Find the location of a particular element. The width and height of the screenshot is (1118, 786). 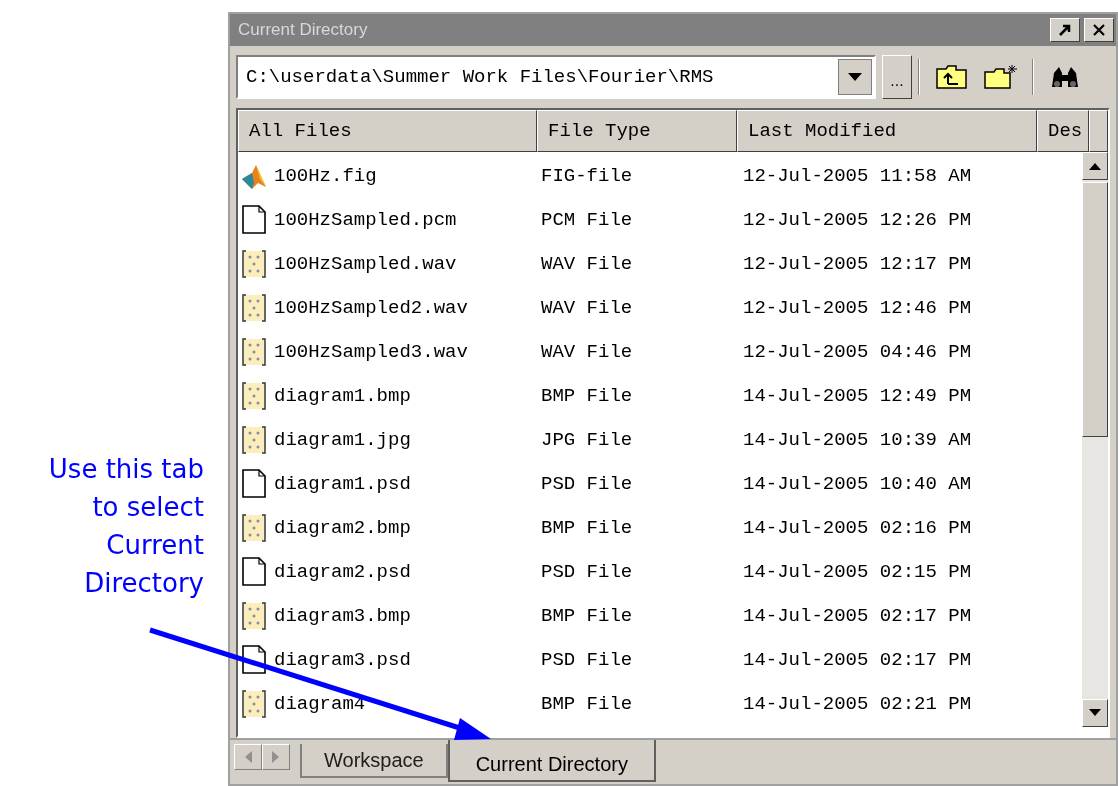

column-header: All Files is located at coordinates (387, 131).